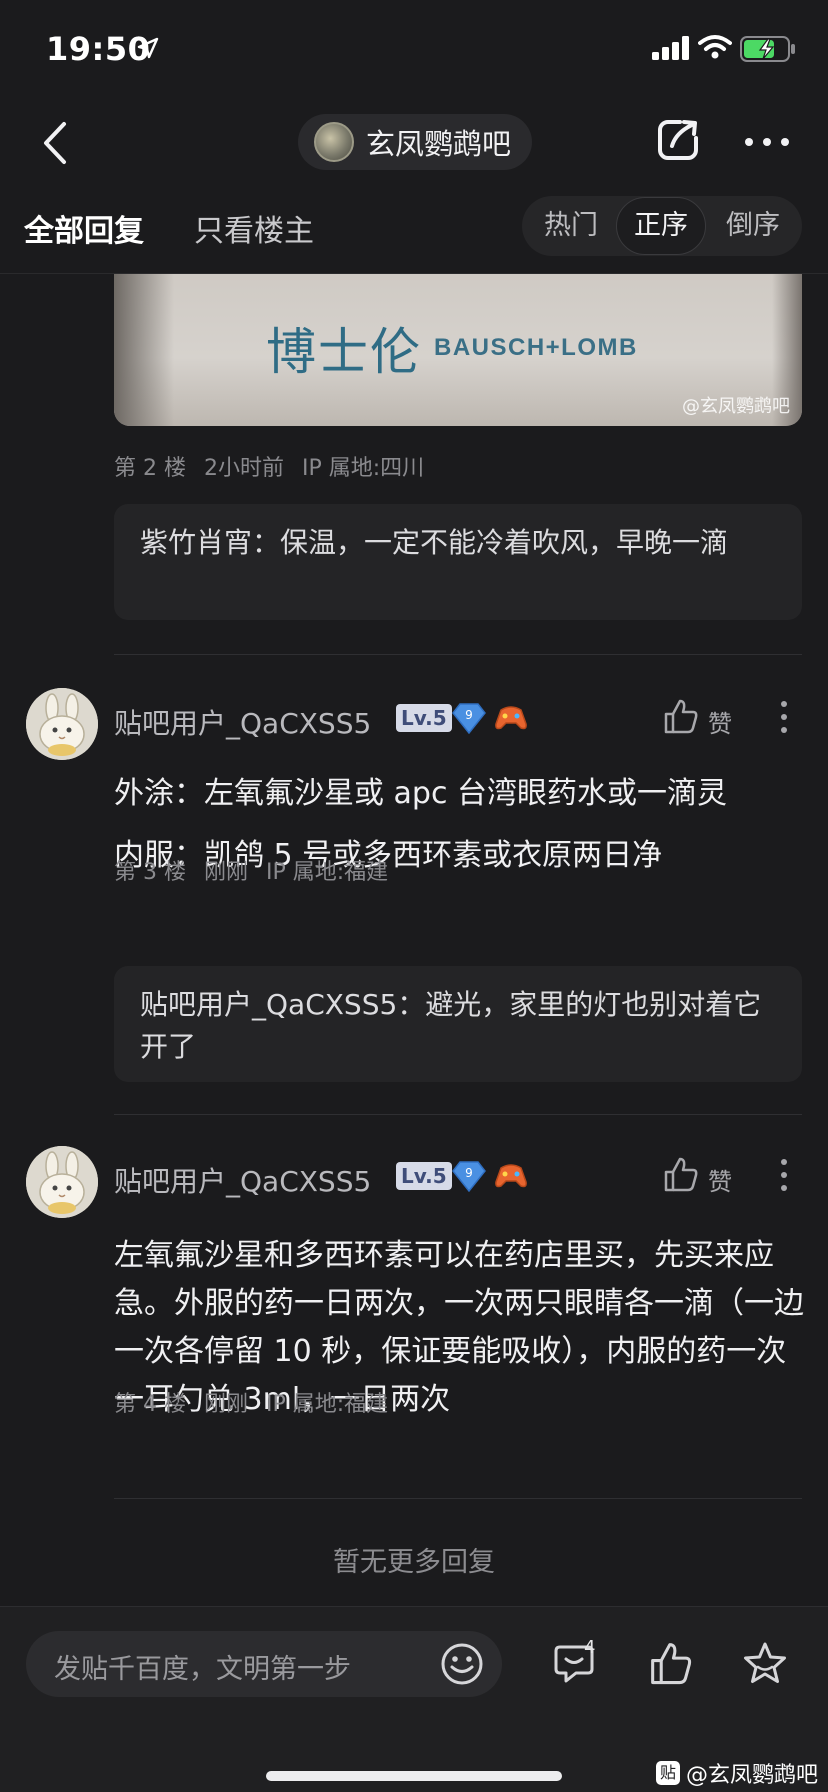 The height and width of the screenshot is (1792, 828). Describe the element at coordinates (98, 49) in the screenshot. I see `status-time: 19:50` at that location.